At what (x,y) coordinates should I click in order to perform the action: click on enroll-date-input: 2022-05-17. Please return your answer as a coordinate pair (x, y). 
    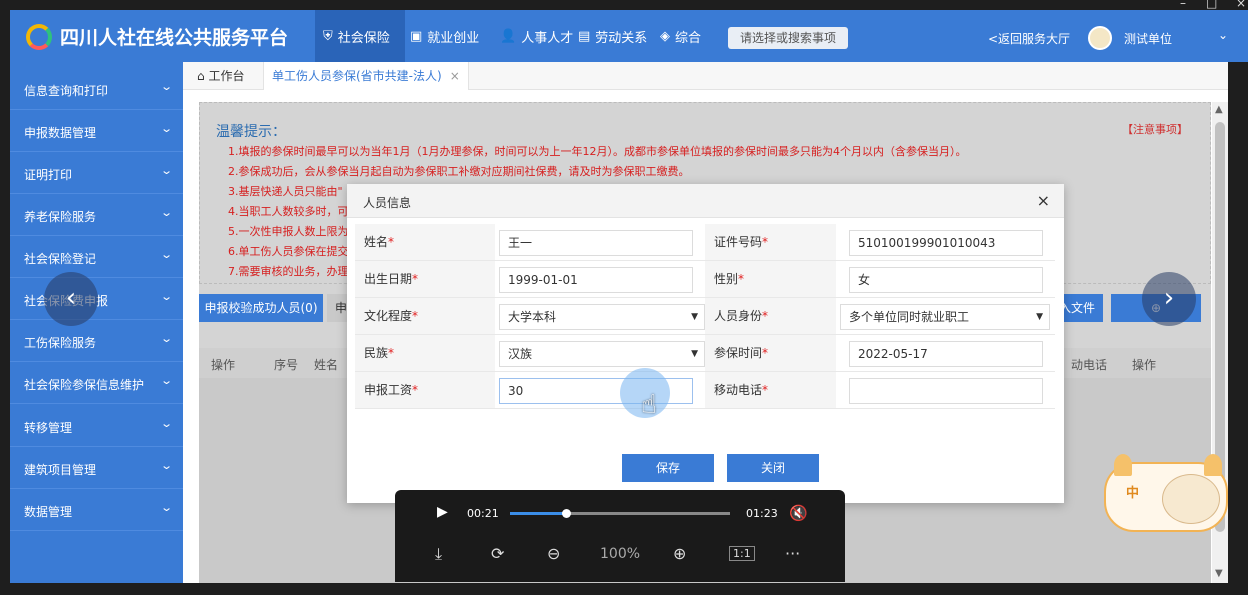
    Looking at the image, I should click on (946, 354).